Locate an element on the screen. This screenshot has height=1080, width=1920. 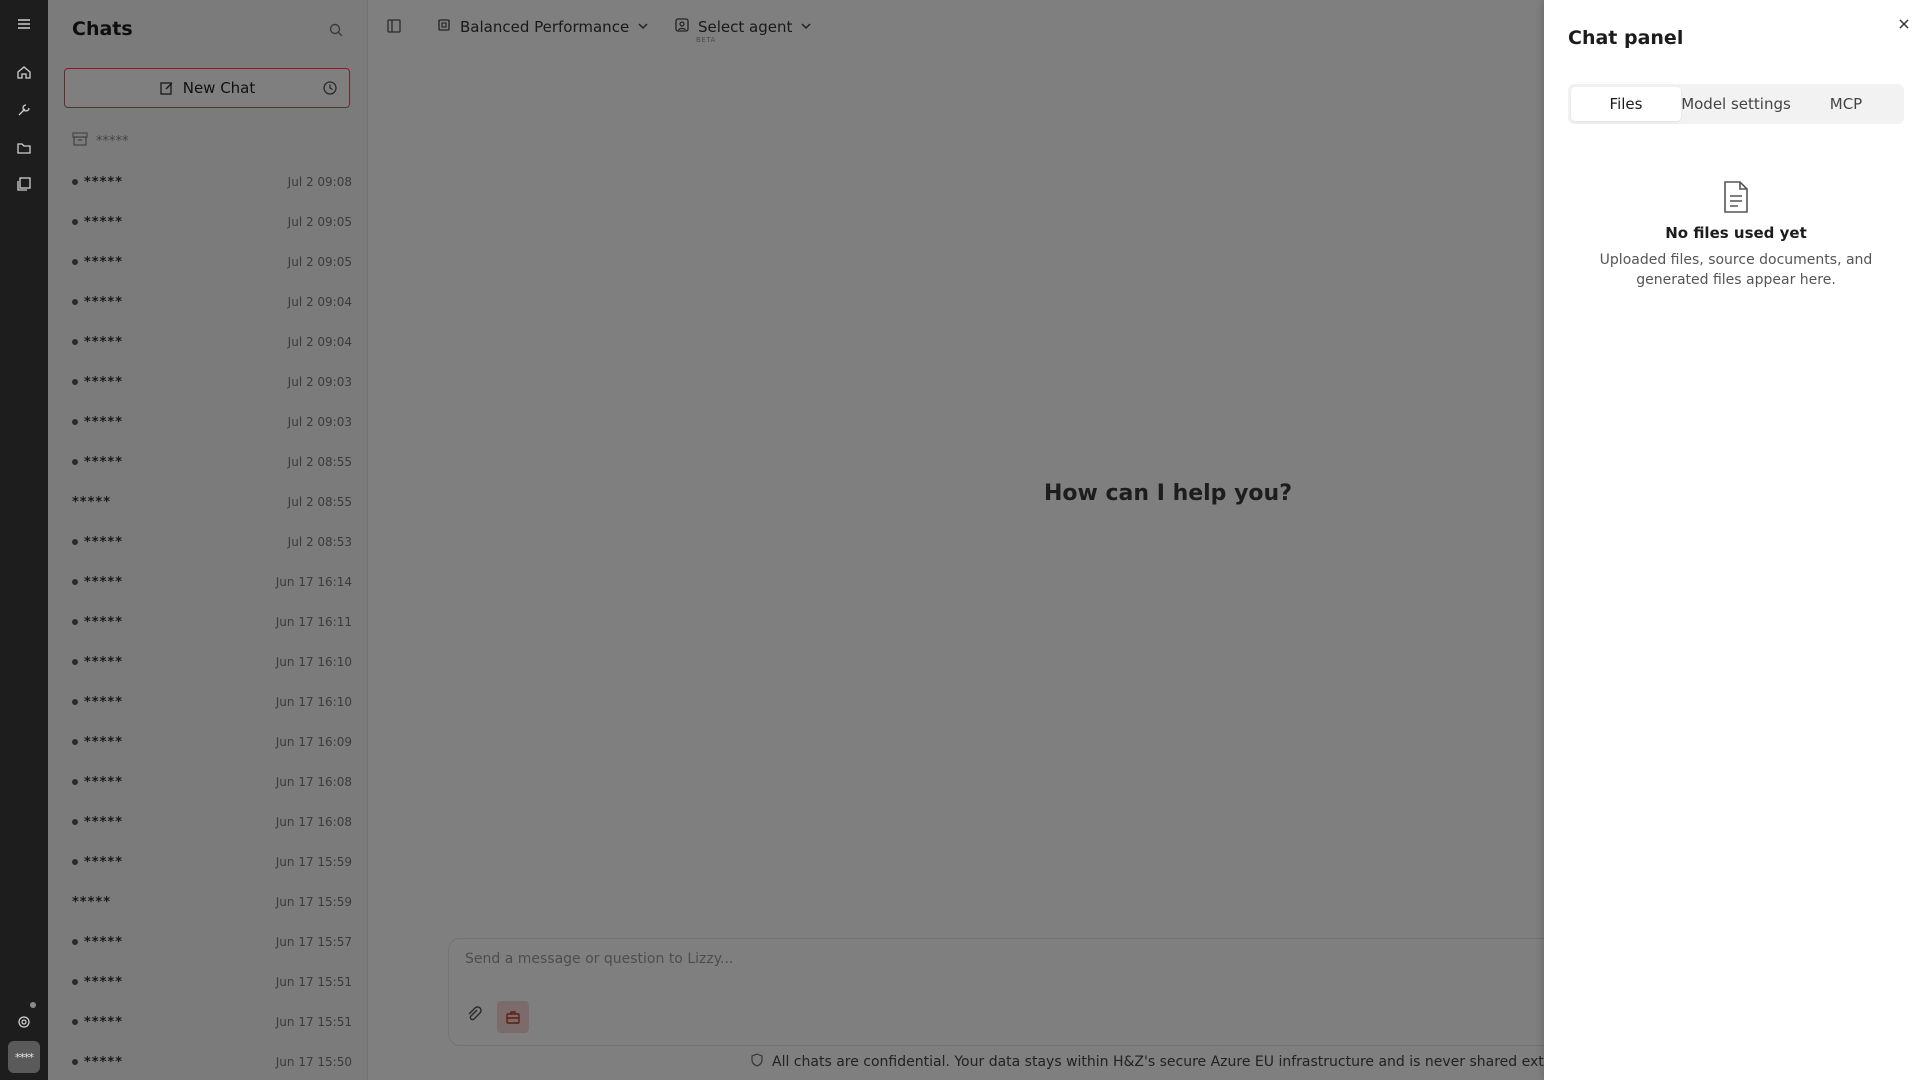
menu-icon is located at coordinates (24, 24).